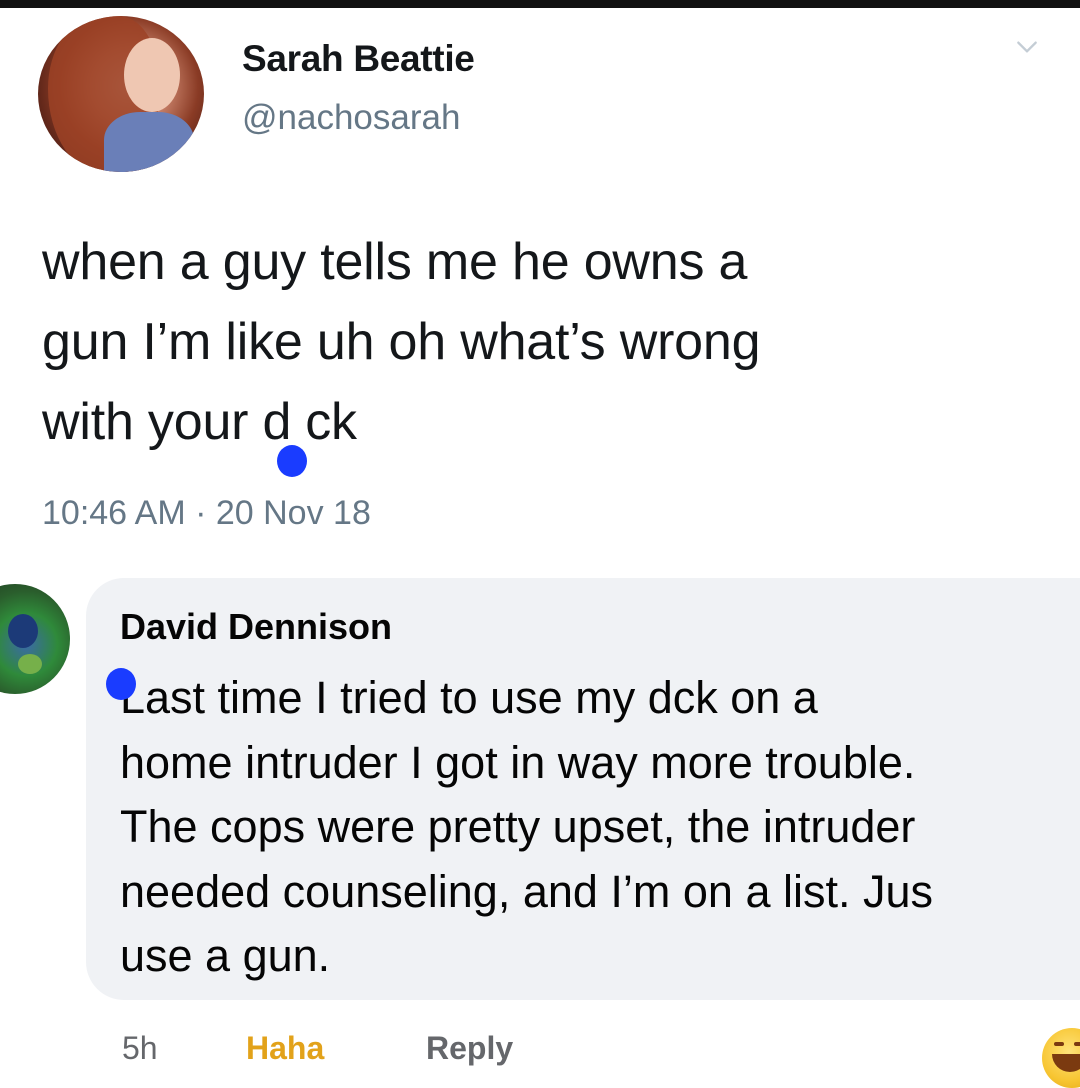 The width and height of the screenshot is (1080, 1088). What do you see at coordinates (518, 826) in the screenshot?
I see `comment-text-line: The cops were pretty upset, the intruder` at bounding box center [518, 826].